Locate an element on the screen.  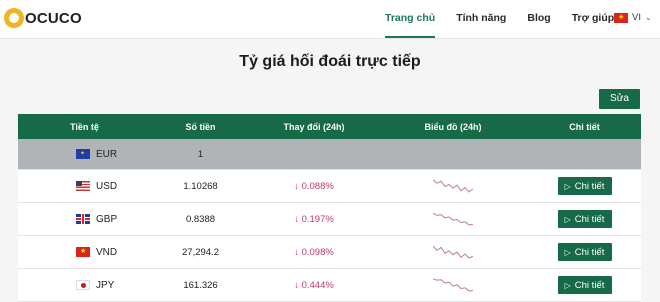
main-nav: Trang chủ Tính năng Blog Trợ giúp is located at coordinates (510, 19).